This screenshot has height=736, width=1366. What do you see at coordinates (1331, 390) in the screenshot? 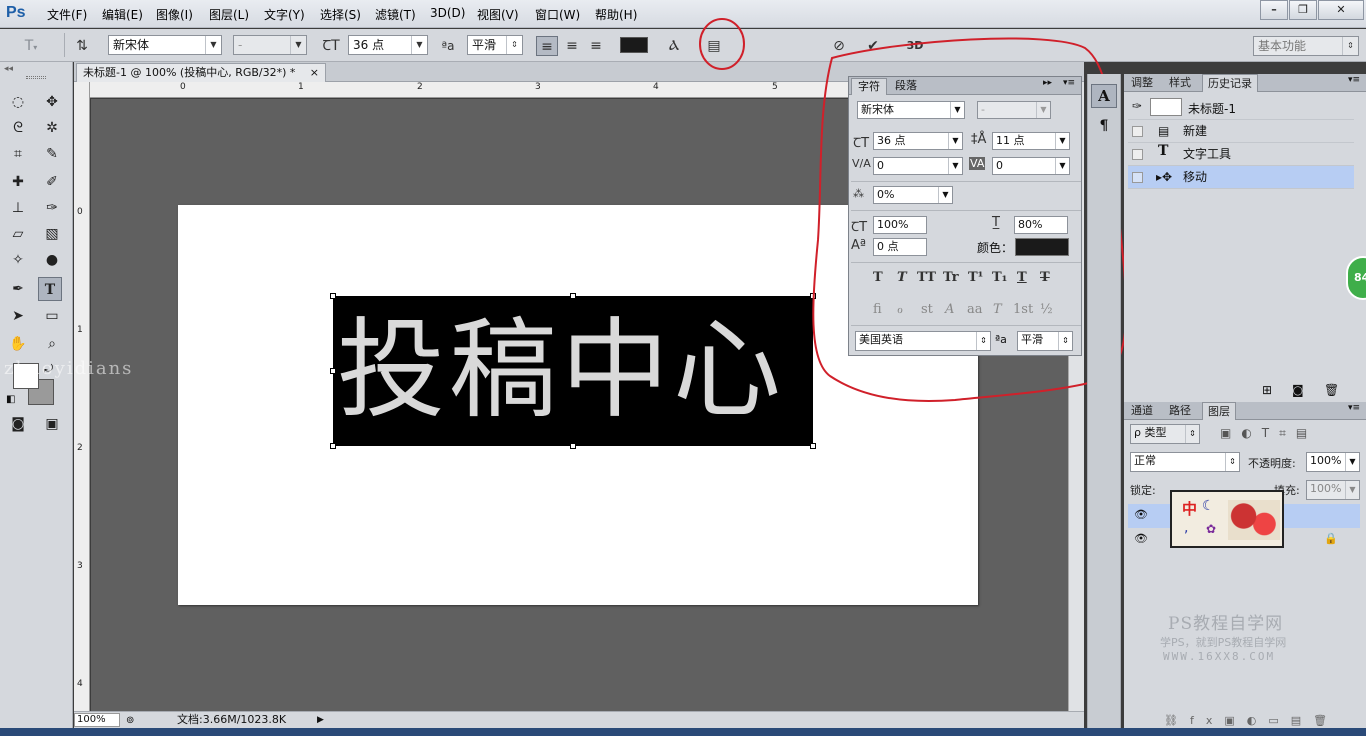
I see `trash-icon: 🗑` at bounding box center [1331, 390].